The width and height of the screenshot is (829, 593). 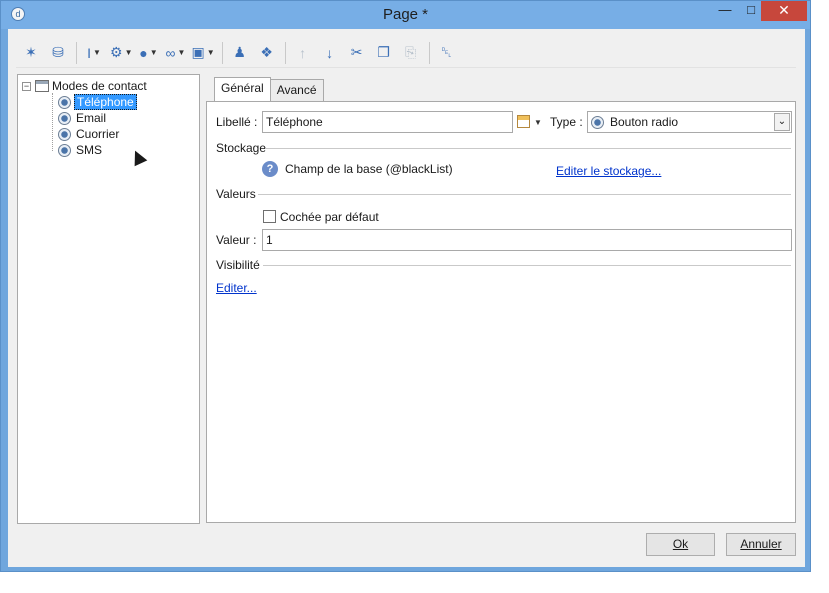 I want to click on stockage-divider, so click(x=528, y=148).